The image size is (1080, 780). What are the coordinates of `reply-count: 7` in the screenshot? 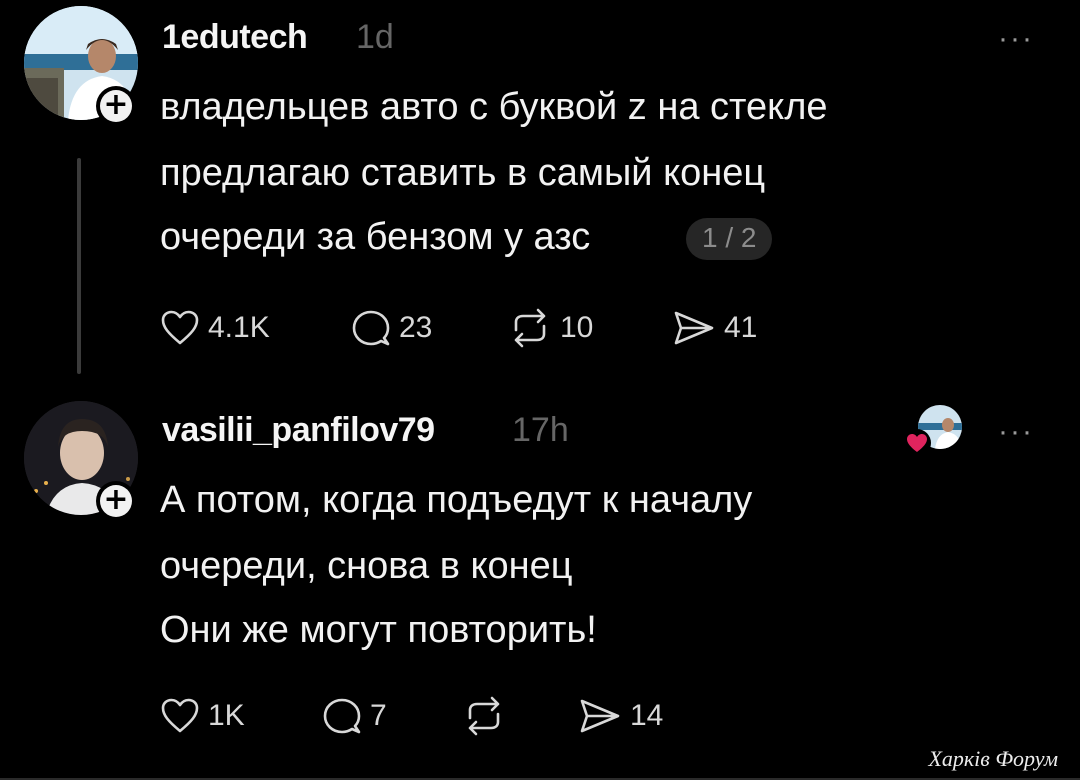 It's located at (378, 715).